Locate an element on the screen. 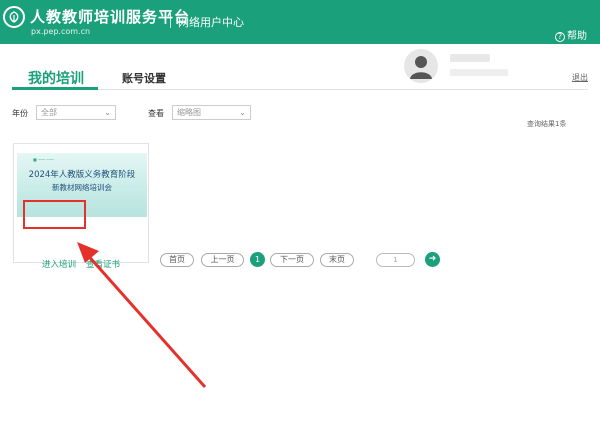 Image resolution: width=600 pixels, height=447 pixels. question-circle-icon: ? is located at coordinates (560, 37).